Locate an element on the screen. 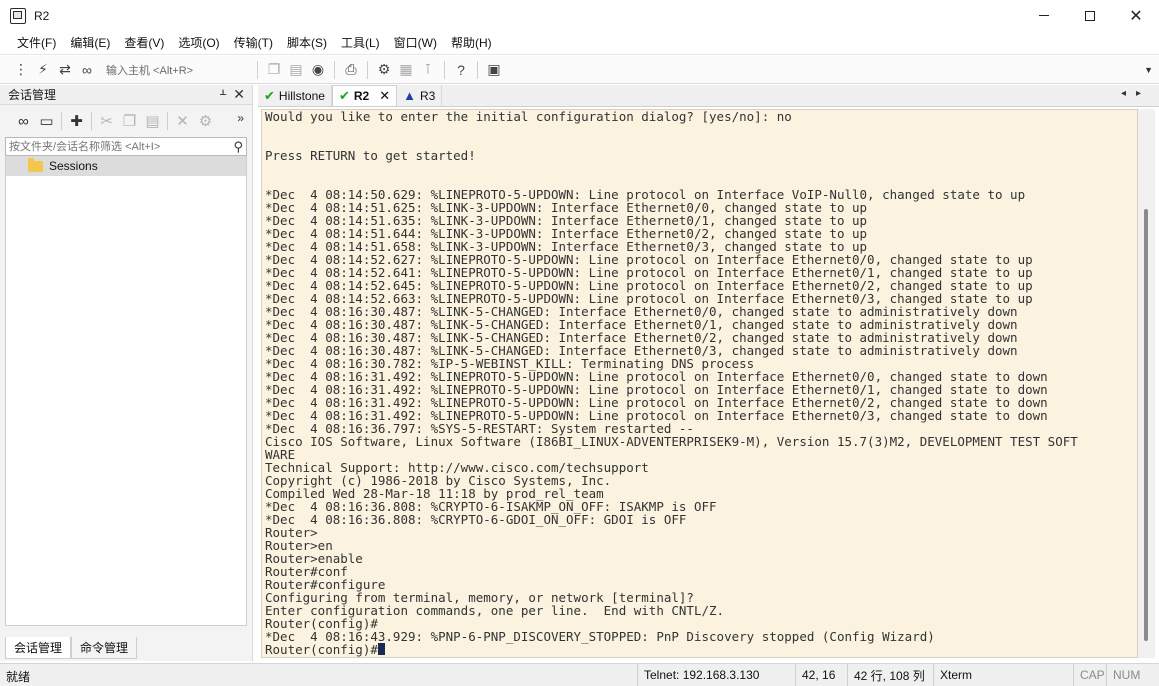 The width and height of the screenshot is (1159, 686). panel-toolbar: ∞ ▭ ✚ ✂ ❐ ▤ ✕ ⚙ » is located at coordinates (126, 121).